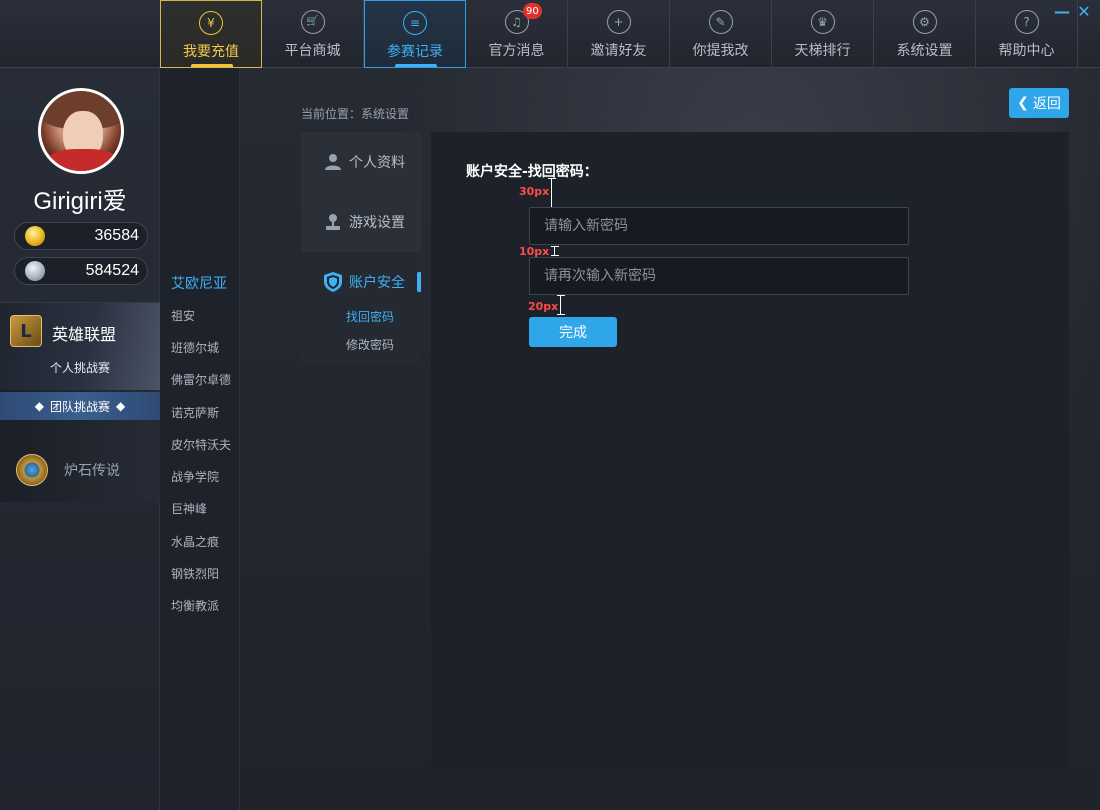 This screenshot has width=1100, height=810. Describe the element at coordinates (26, 331) in the screenshot. I see `lol-logo-icon: L` at that location.